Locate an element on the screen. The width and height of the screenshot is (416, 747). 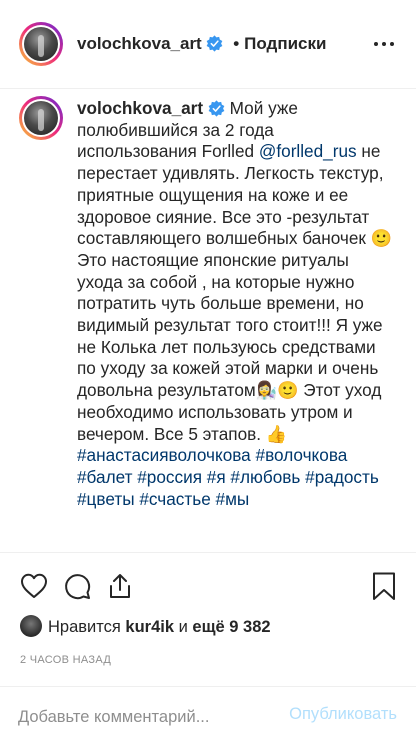
header-user-line: volochkova_art • Подписки is located at coordinates (201, 44).